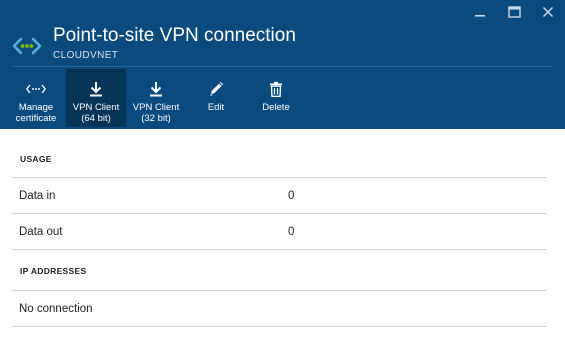 The width and height of the screenshot is (565, 342). I want to click on usage-heading: USAGE, so click(36, 159).